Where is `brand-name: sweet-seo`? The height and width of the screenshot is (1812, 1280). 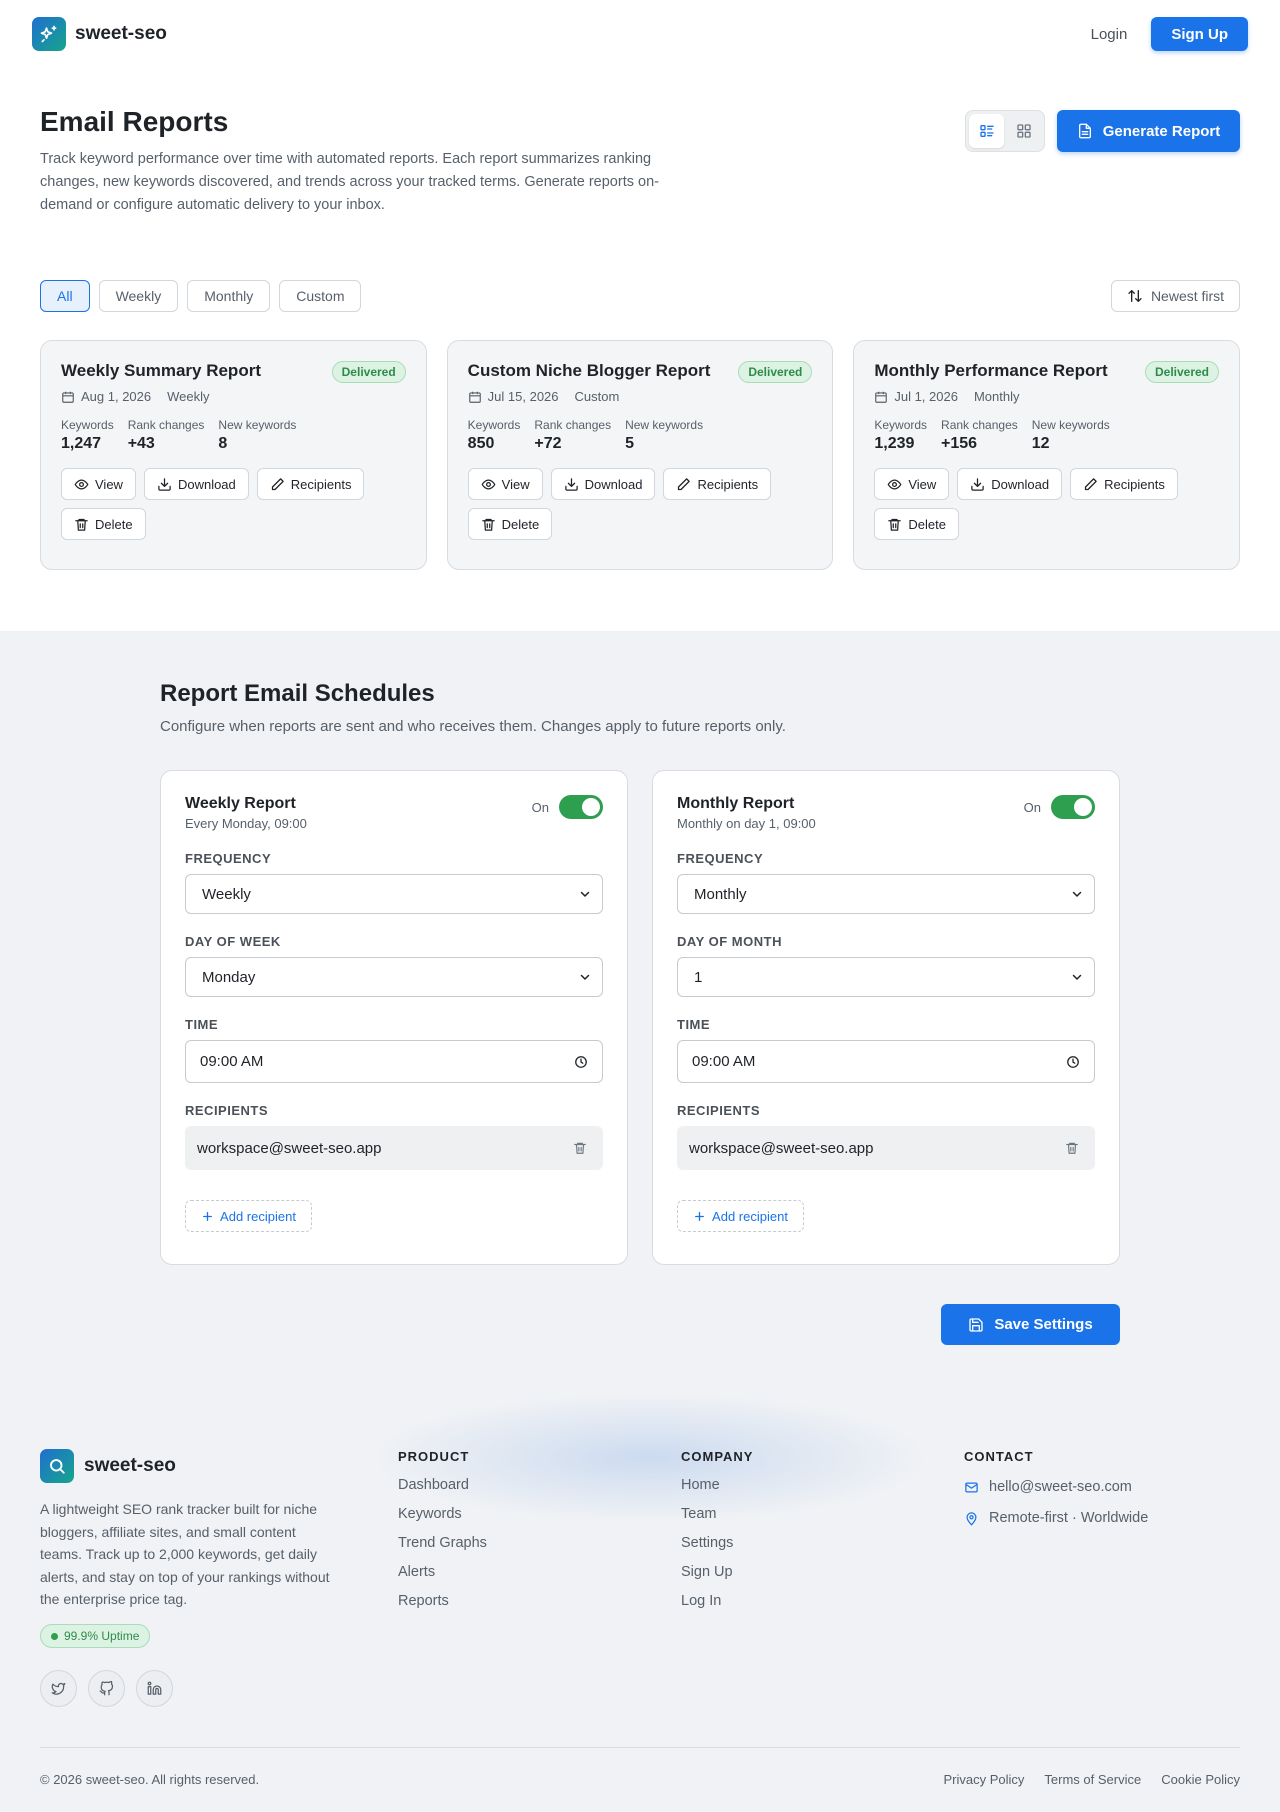 brand-name: sweet-seo is located at coordinates (121, 33).